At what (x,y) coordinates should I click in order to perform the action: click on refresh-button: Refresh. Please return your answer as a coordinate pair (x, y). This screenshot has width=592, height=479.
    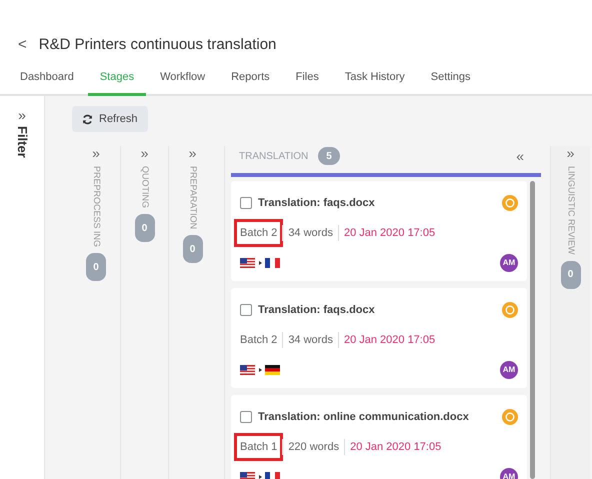
    Looking at the image, I should click on (110, 119).